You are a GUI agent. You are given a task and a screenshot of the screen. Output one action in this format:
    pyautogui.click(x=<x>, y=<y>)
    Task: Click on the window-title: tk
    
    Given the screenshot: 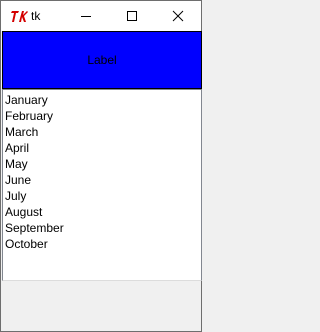 What is the action you would take?
    pyautogui.click(x=36, y=16)
    